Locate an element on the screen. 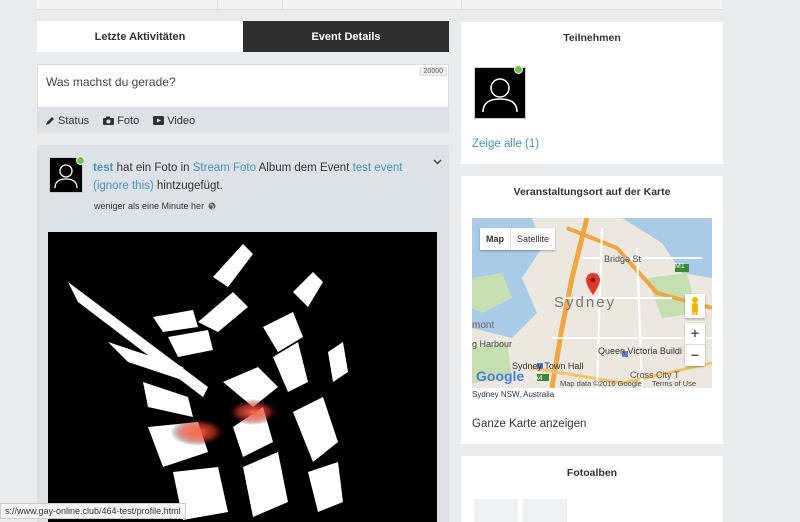 This screenshot has width=800, height=522. tab-event-details: Event Details is located at coordinates (346, 36).